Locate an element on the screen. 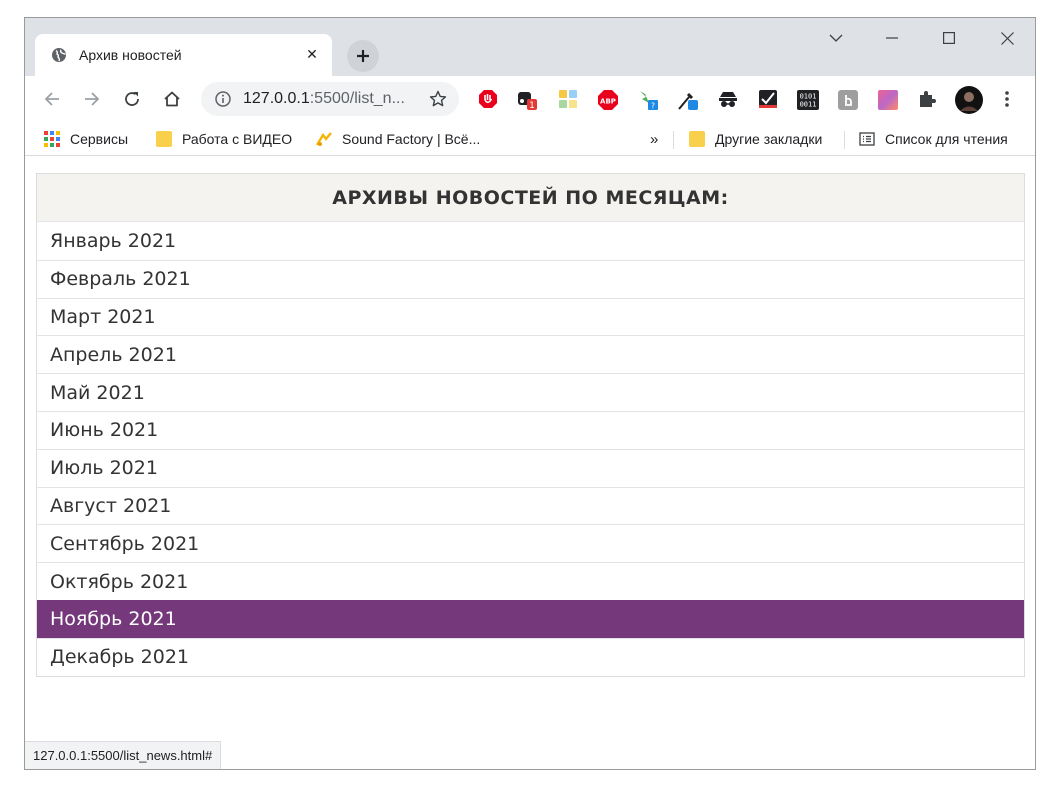 The height and width of the screenshot is (803, 1044). extension-badge: 1 is located at coordinates (532, 106).